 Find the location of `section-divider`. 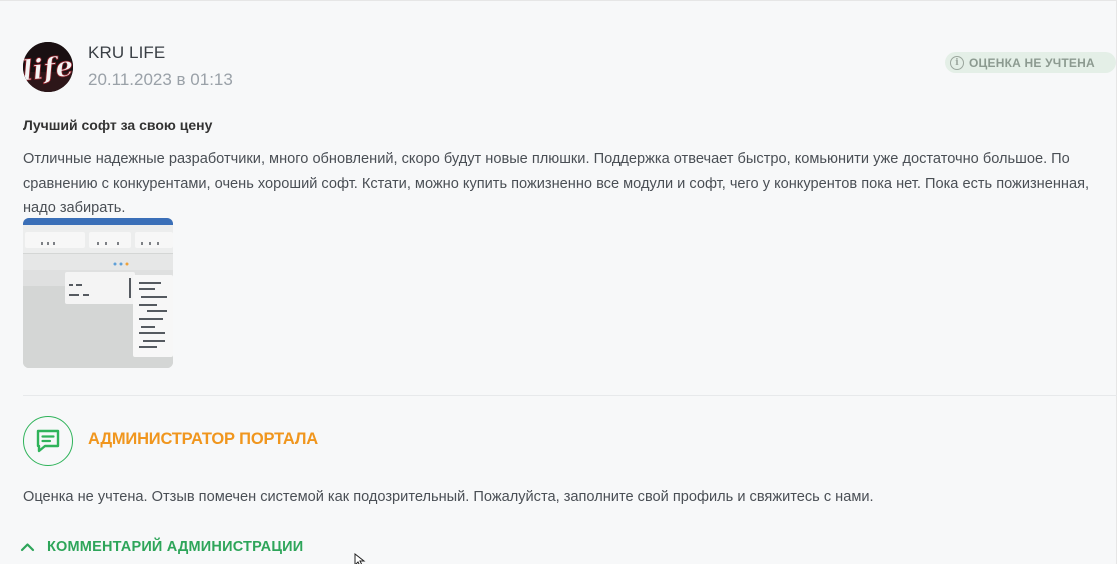

section-divider is located at coordinates (570, 395).